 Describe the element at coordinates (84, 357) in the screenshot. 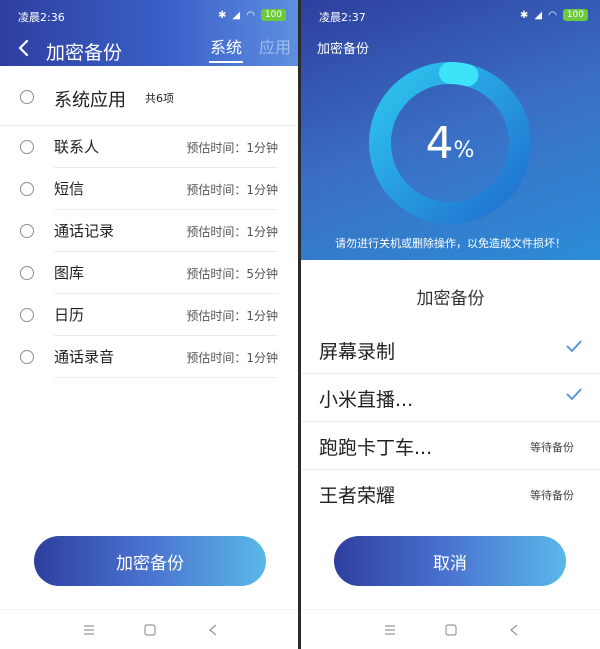

I see `item-label: 通话录音` at that location.